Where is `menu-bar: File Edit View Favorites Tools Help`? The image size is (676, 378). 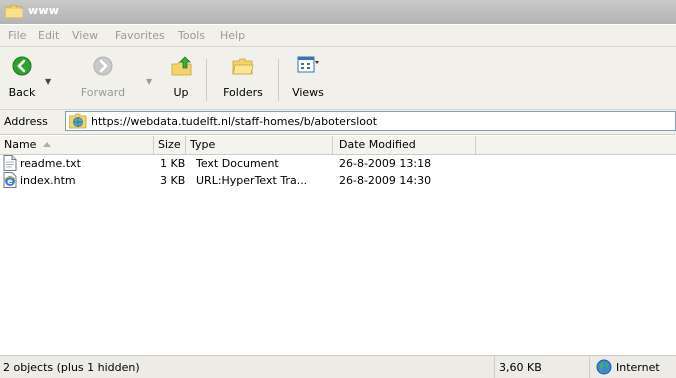 menu-bar: File Edit View Favorites Tools Help is located at coordinates (338, 36).